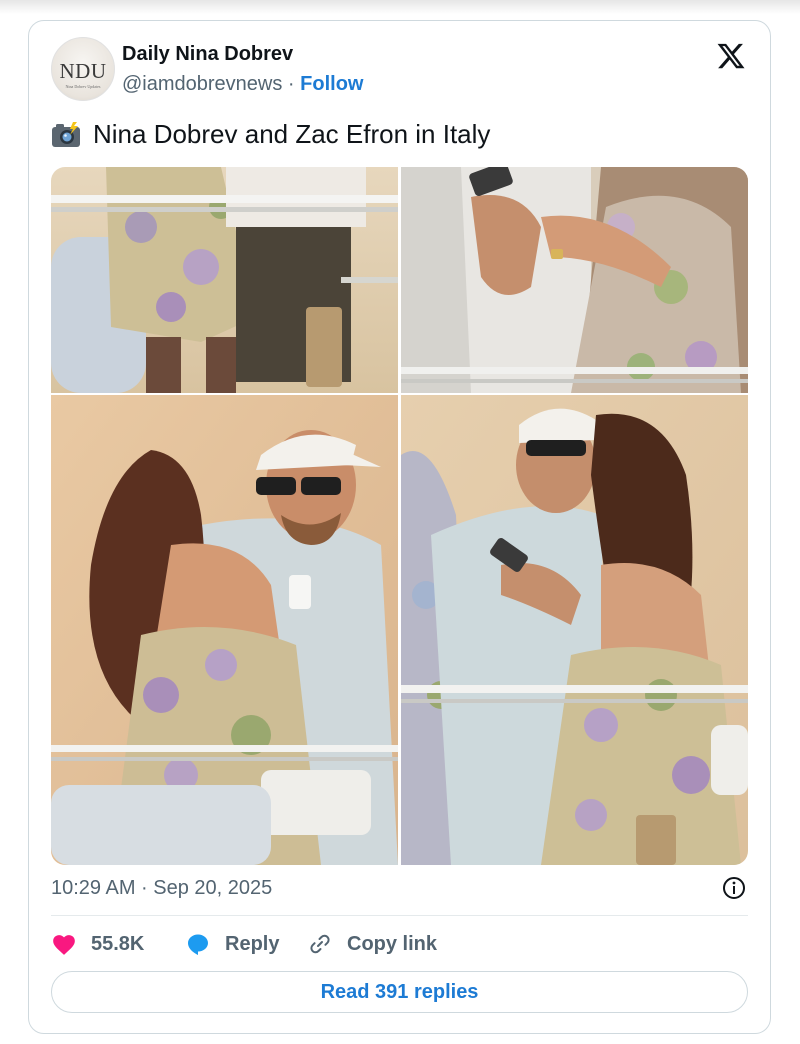  I want to click on copy-link-label: Copy link, so click(392, 943).